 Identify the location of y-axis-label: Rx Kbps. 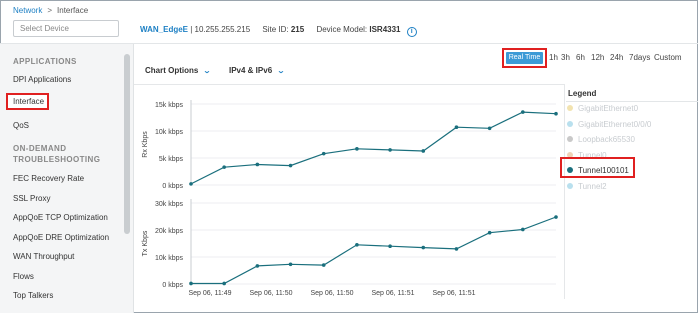
(145, 144).